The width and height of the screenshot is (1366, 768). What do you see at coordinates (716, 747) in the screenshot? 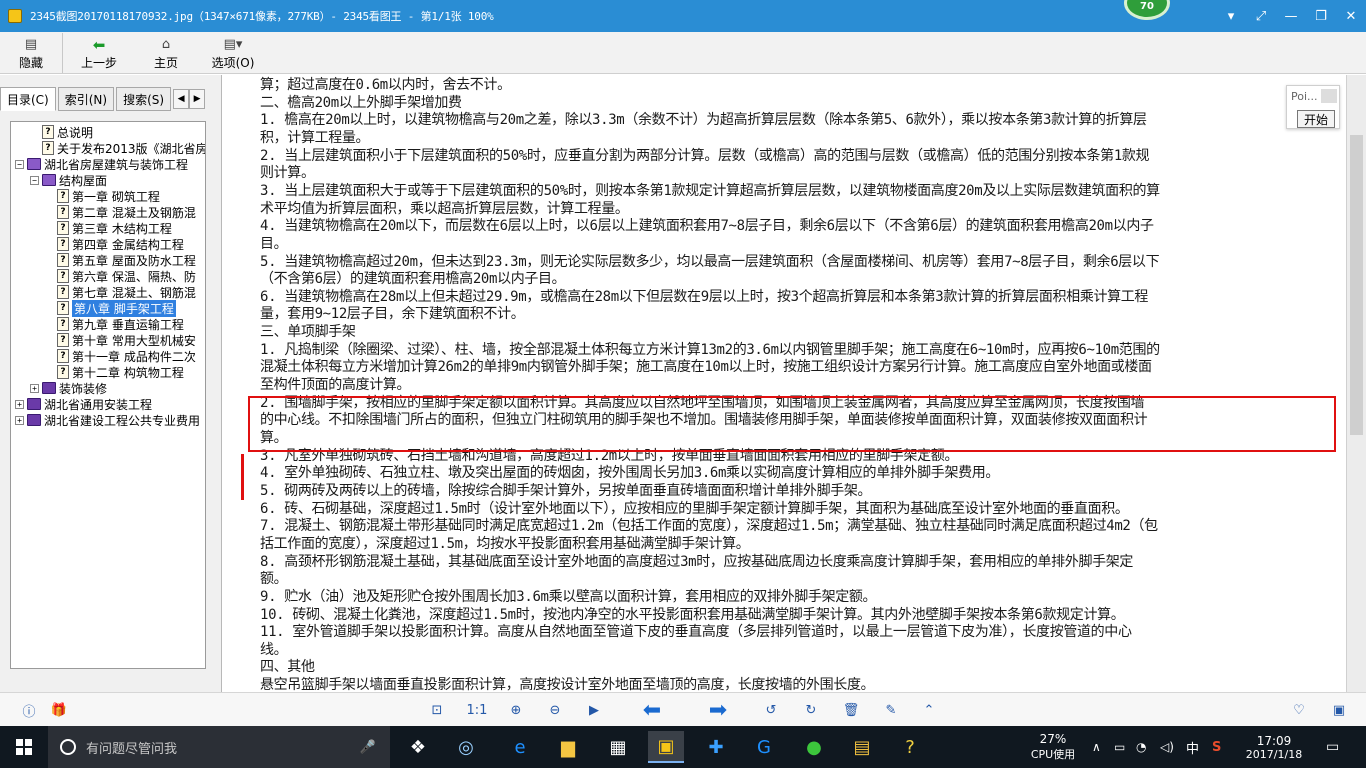
I see `pinwheel-icon: ✚` at bounding box center [716, 747].